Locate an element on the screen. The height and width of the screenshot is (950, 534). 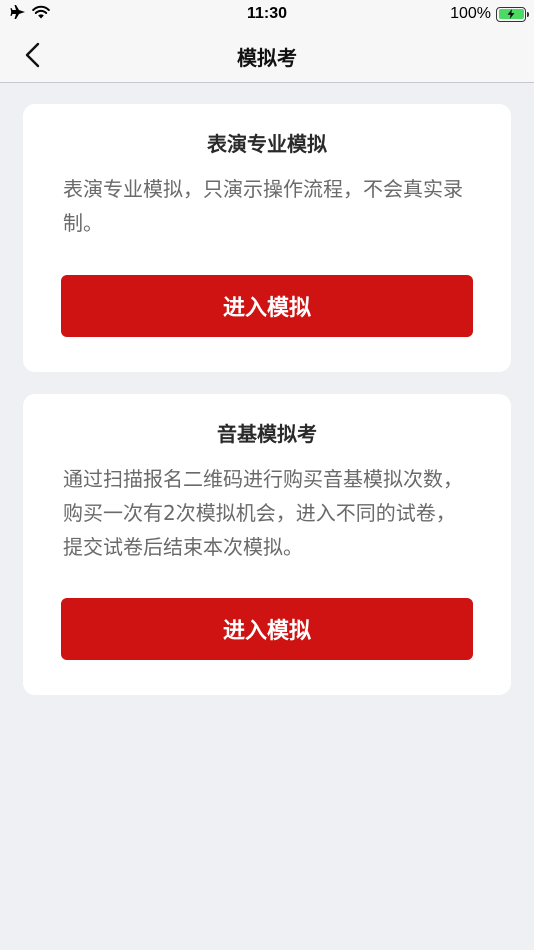
page-title: 模拟考 is located at coordinates (267, 58).